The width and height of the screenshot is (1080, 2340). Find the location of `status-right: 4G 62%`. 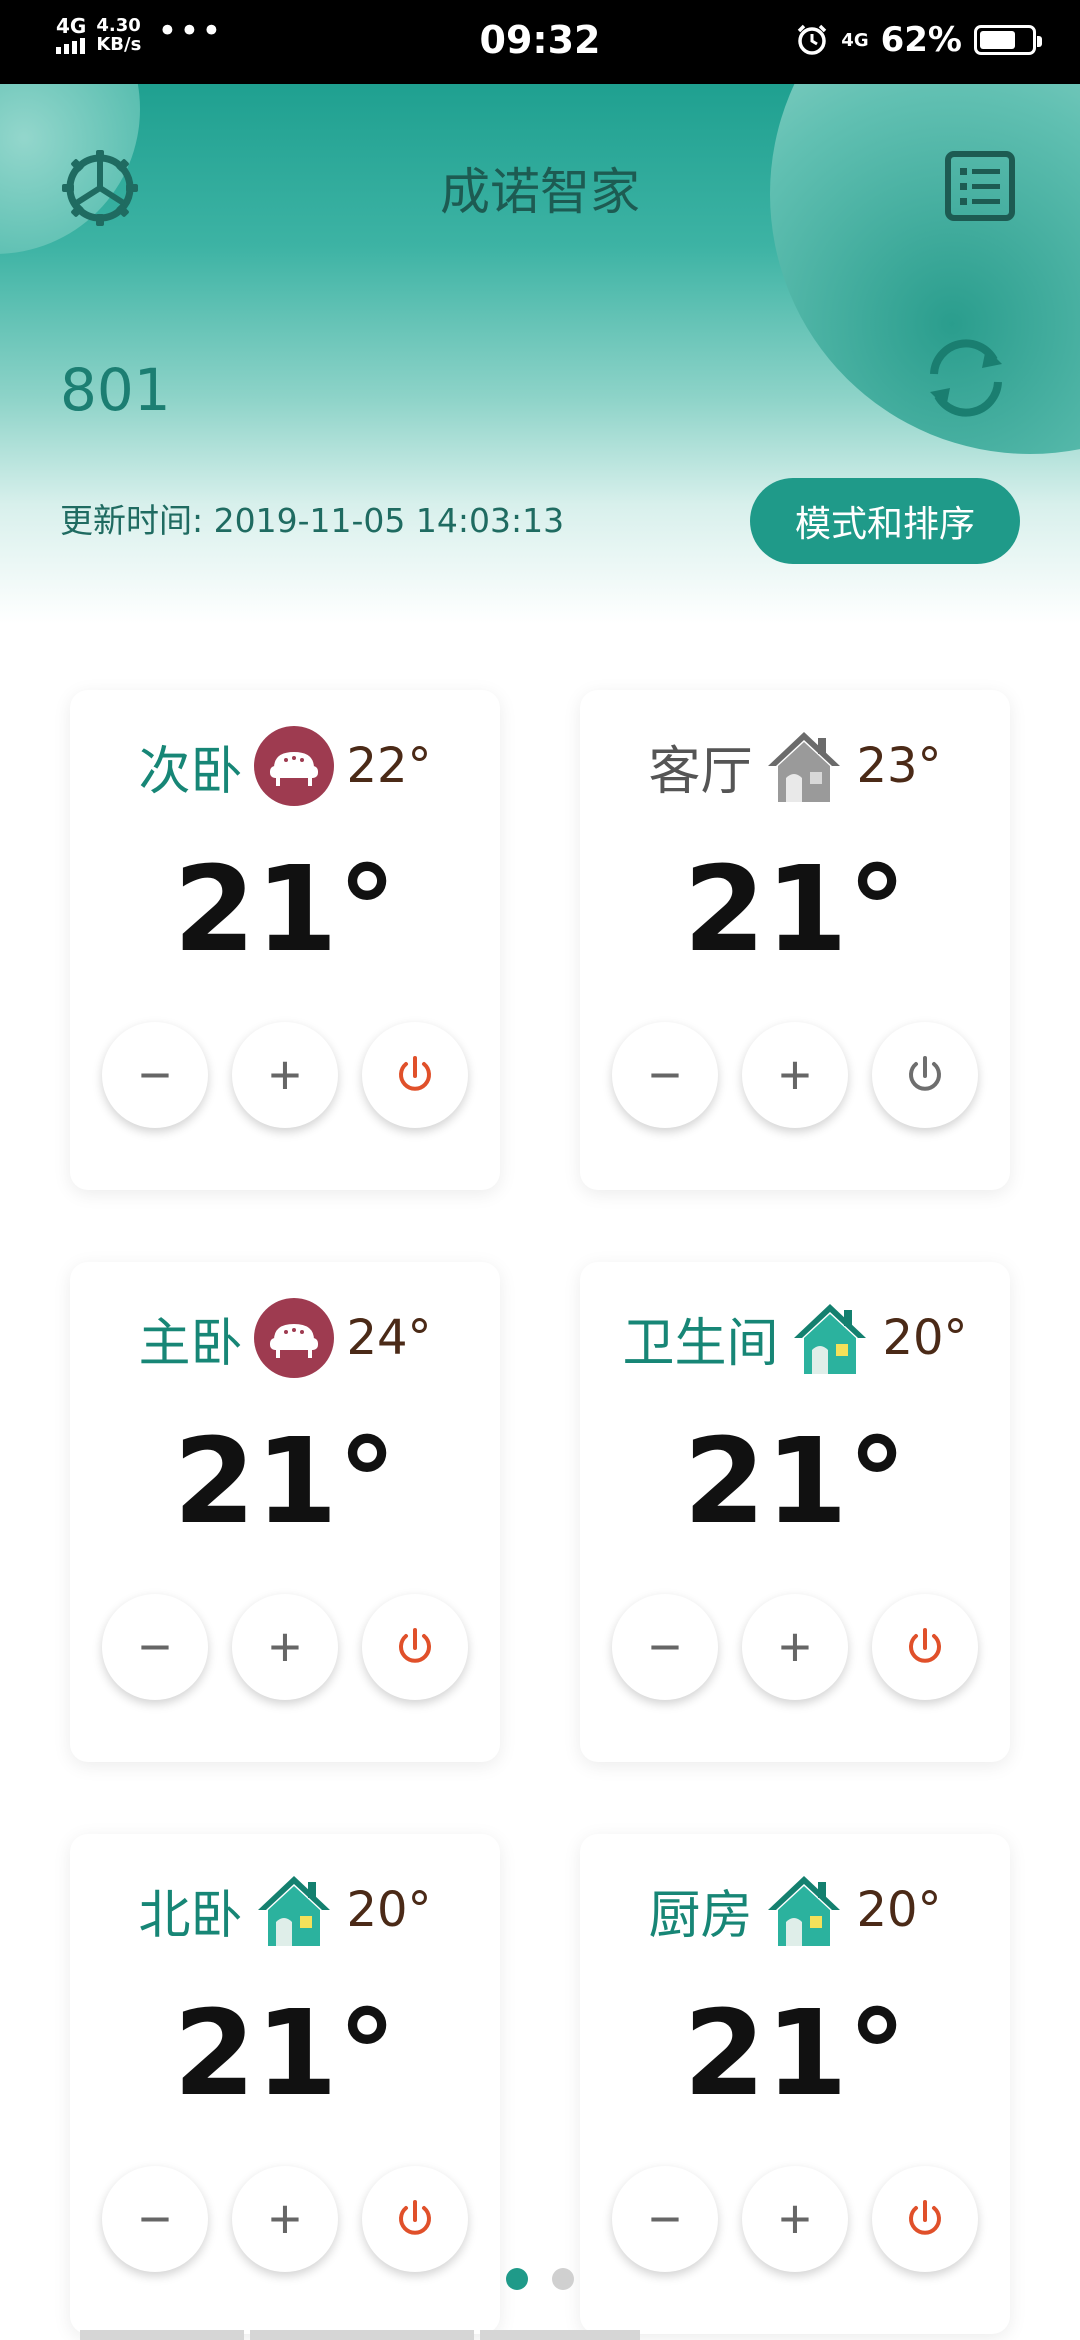

status-right: 4G 62% is located at coordinates (918, 40).